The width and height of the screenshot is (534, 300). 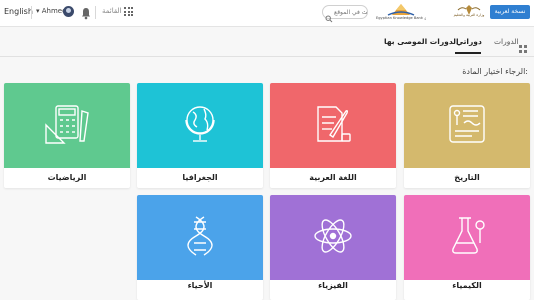 What do you see at coordinates (333, 177) in the screenshot?
I see `subject-name: اللغة العربية` at bounding box center [333, 177].